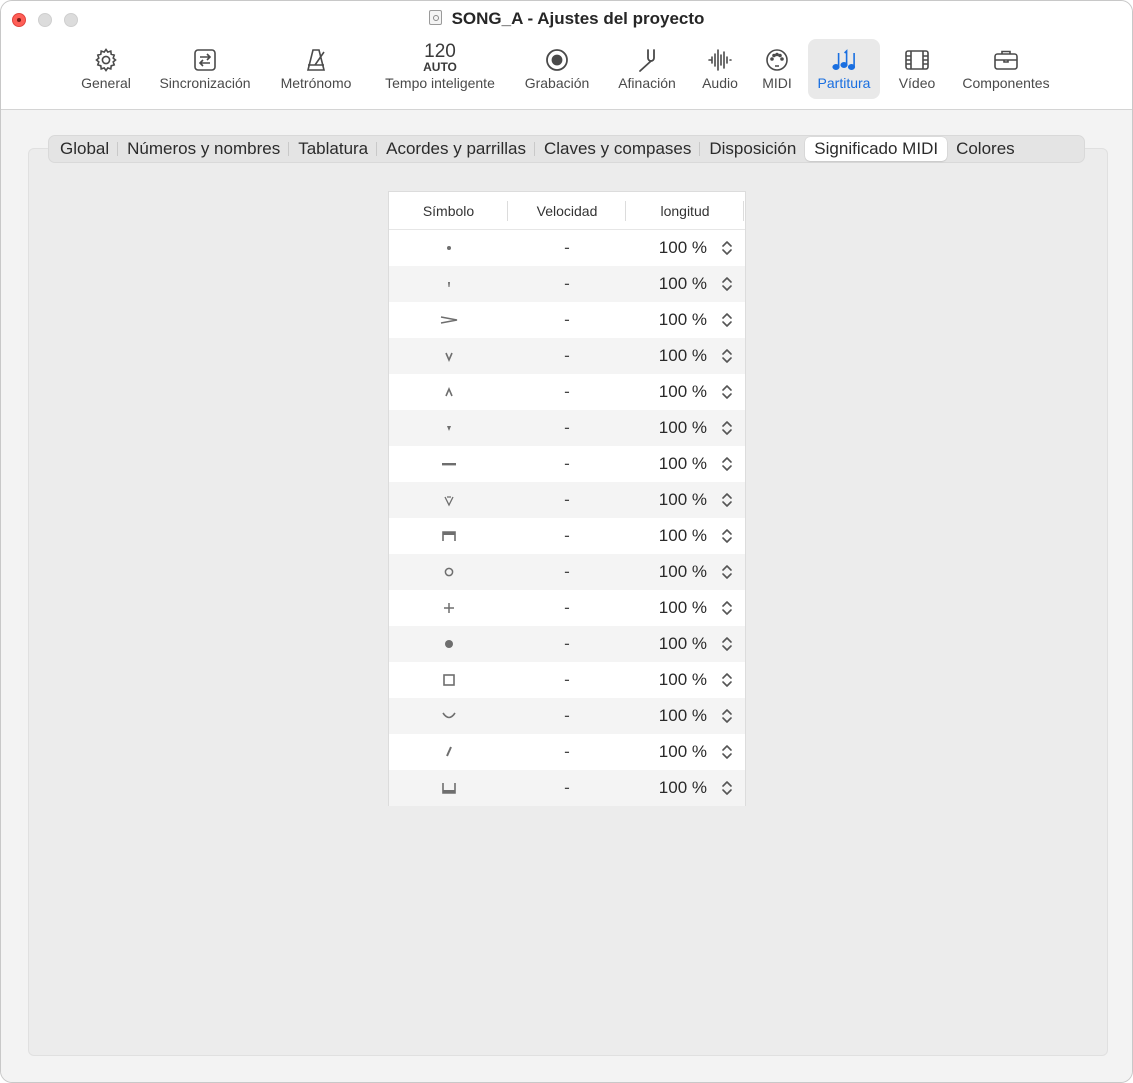 The height and width of the screenshot is (1083, 1133). Describe the element at coordinates (455, 149) in the screenshot. I see `tab-chords-grids: Acordes y parrillas` at that location.